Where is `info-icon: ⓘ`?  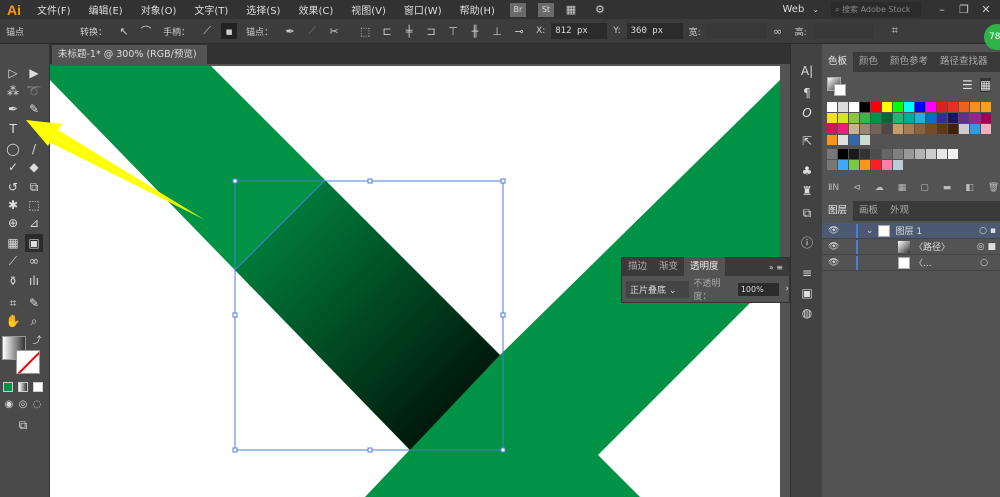
info-icon: ⓘ is located at coordinates (807, 243).